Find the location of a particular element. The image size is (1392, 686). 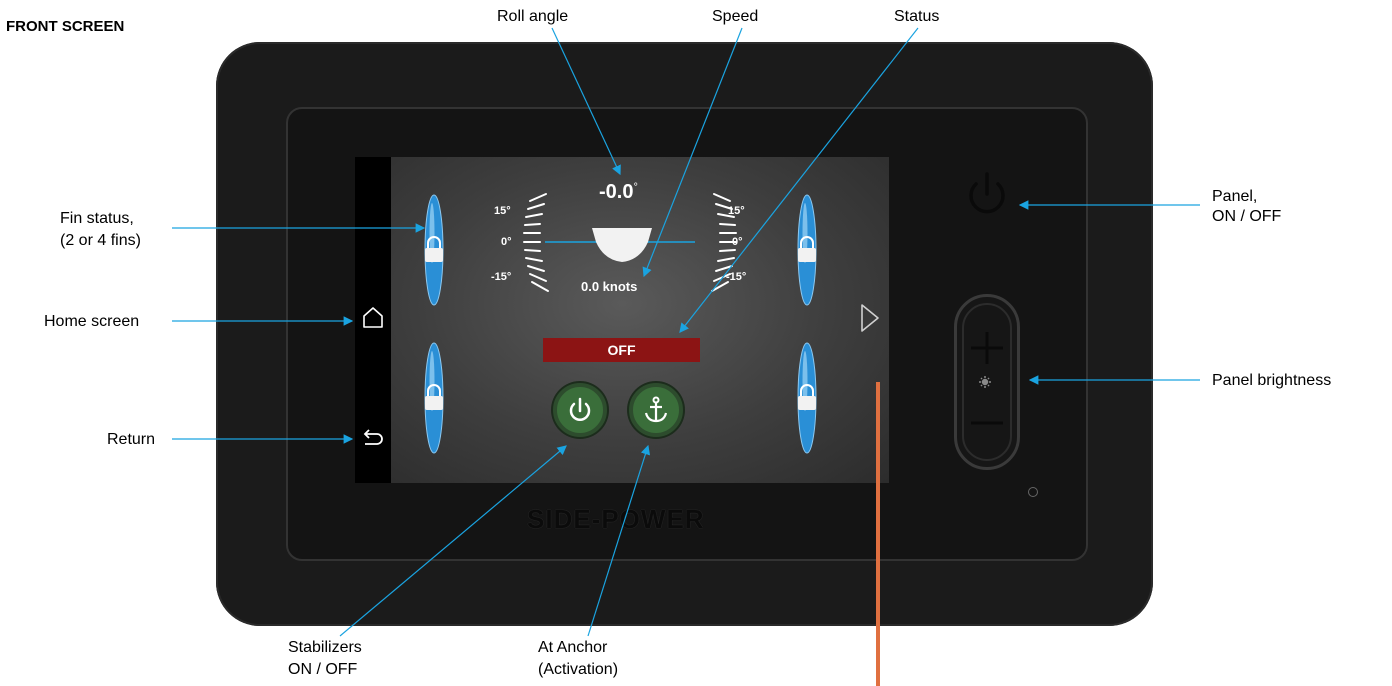

light-sensor is located at coordinates (1033, 492).